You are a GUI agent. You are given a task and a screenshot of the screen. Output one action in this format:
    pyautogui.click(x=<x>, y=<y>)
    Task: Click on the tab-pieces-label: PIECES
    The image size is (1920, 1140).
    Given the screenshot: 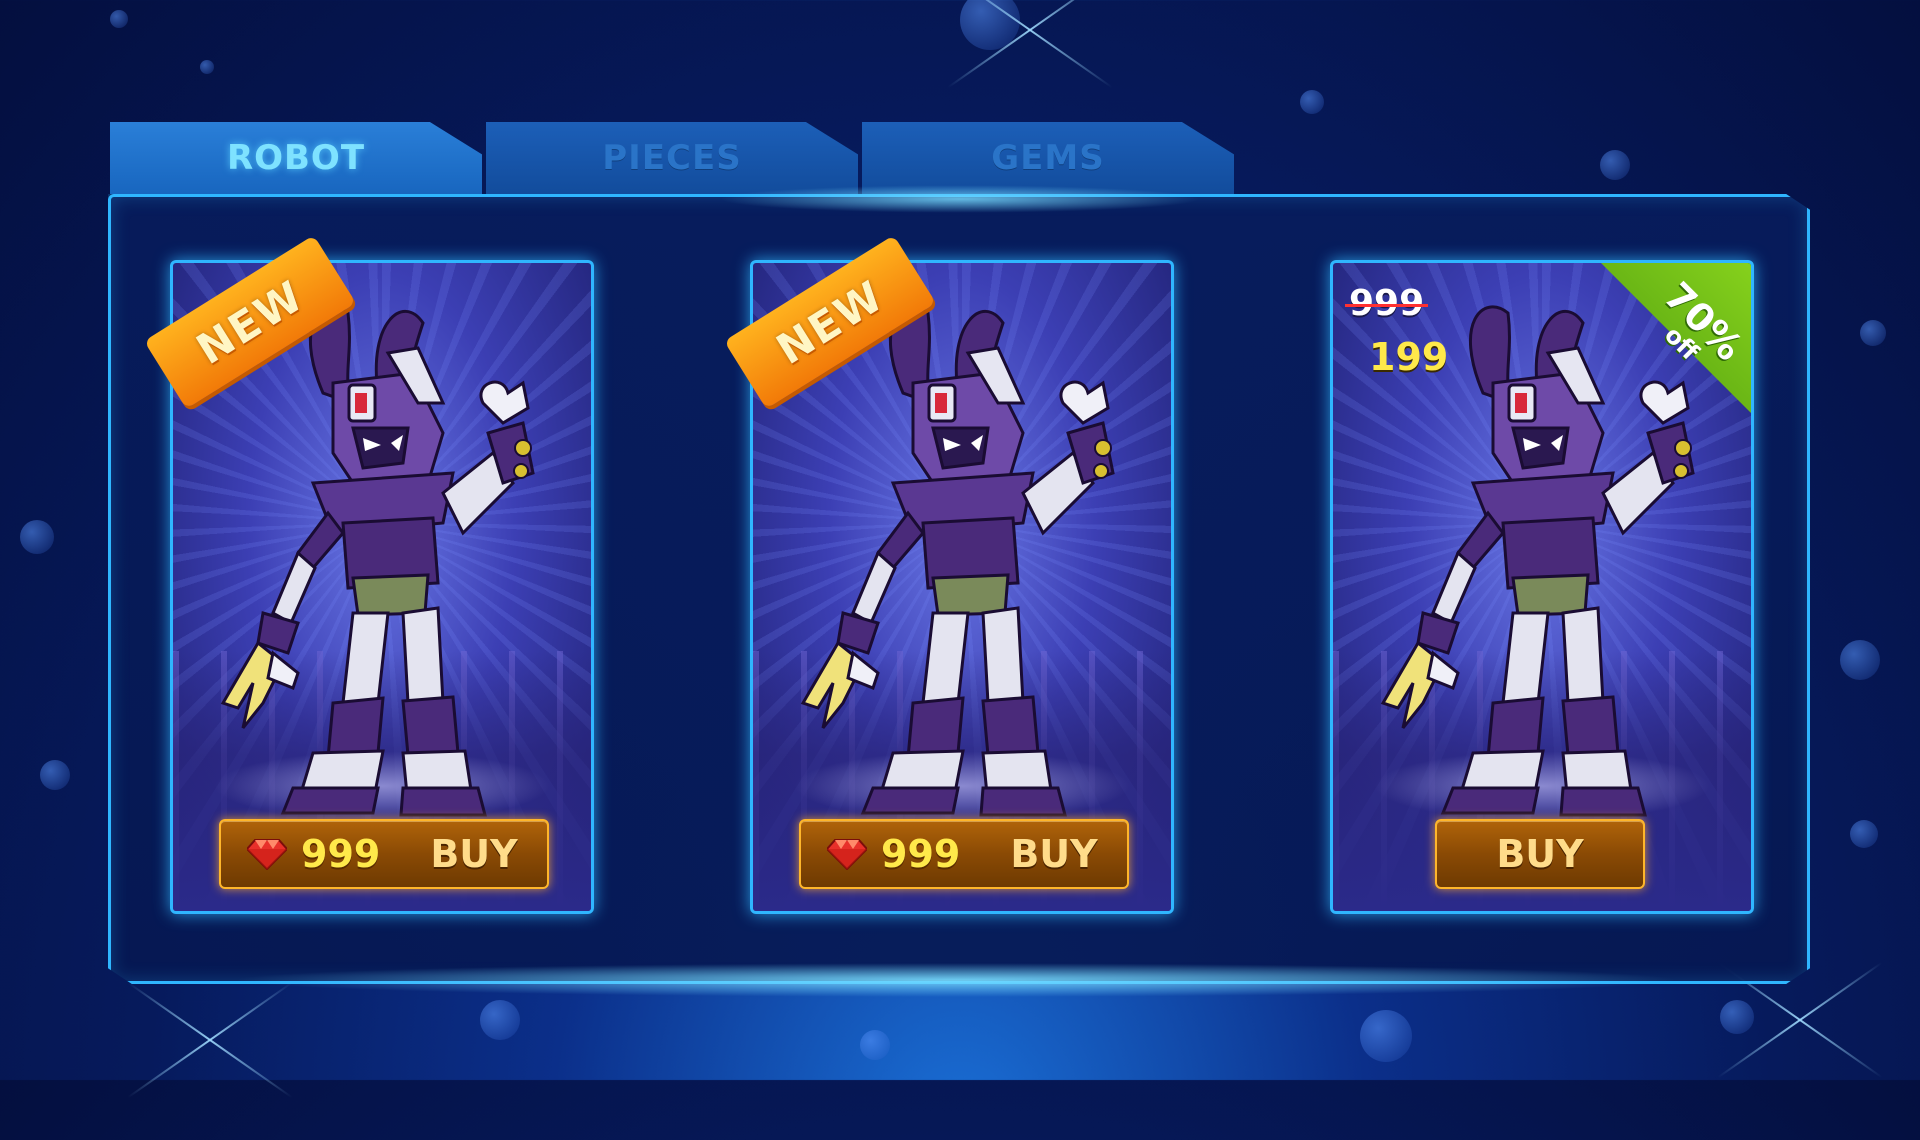 What is the action you would take?
    pyautogui.click(x=672, y=158)
    